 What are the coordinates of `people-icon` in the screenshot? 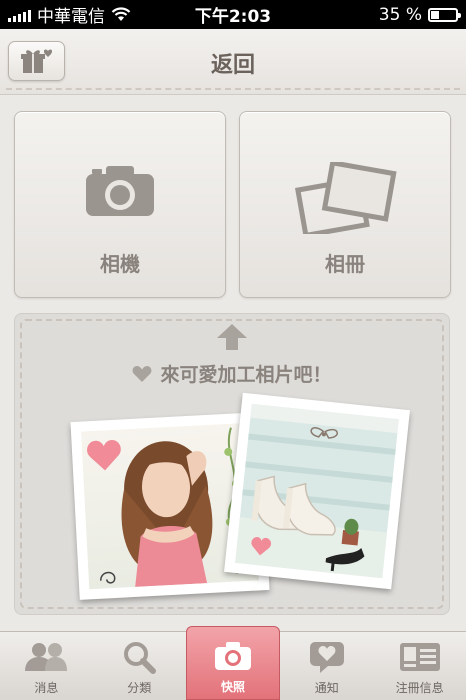 It's located at (46, 657).